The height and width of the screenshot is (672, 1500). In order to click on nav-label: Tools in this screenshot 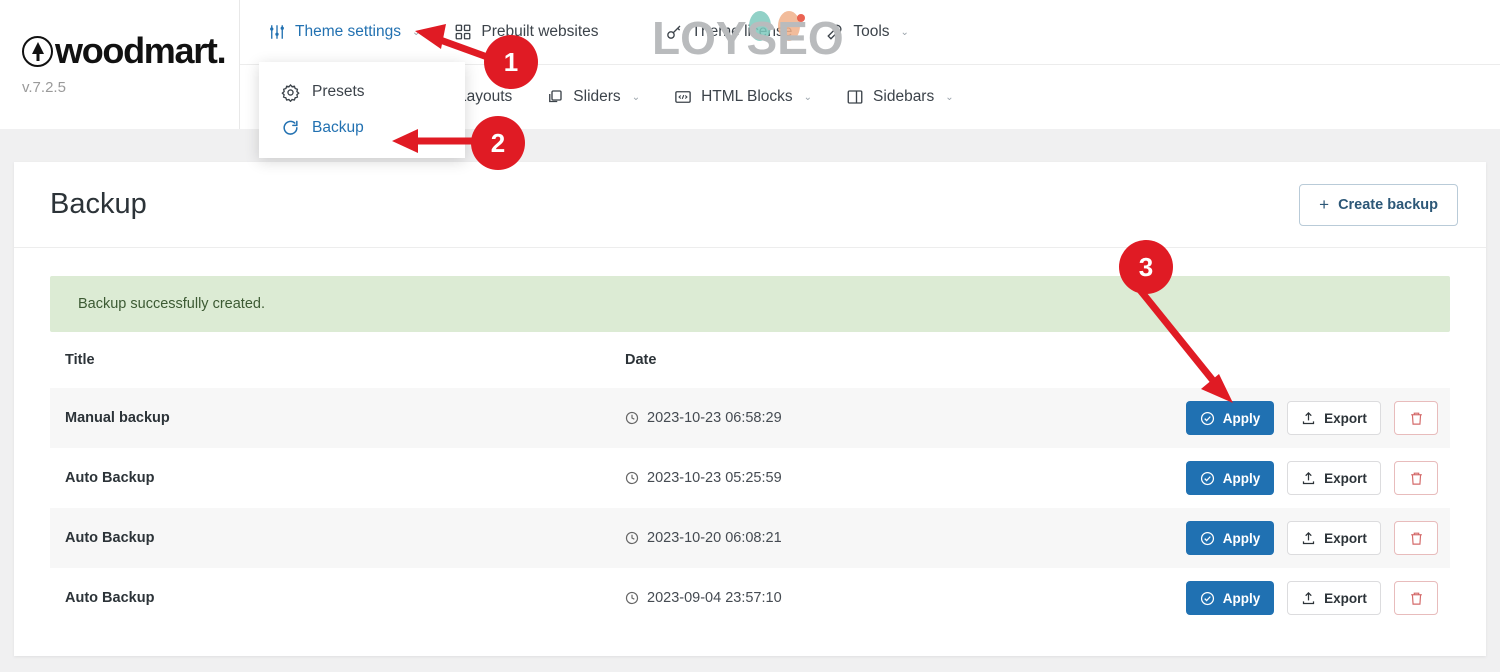, I will do `click(871, 31)`.